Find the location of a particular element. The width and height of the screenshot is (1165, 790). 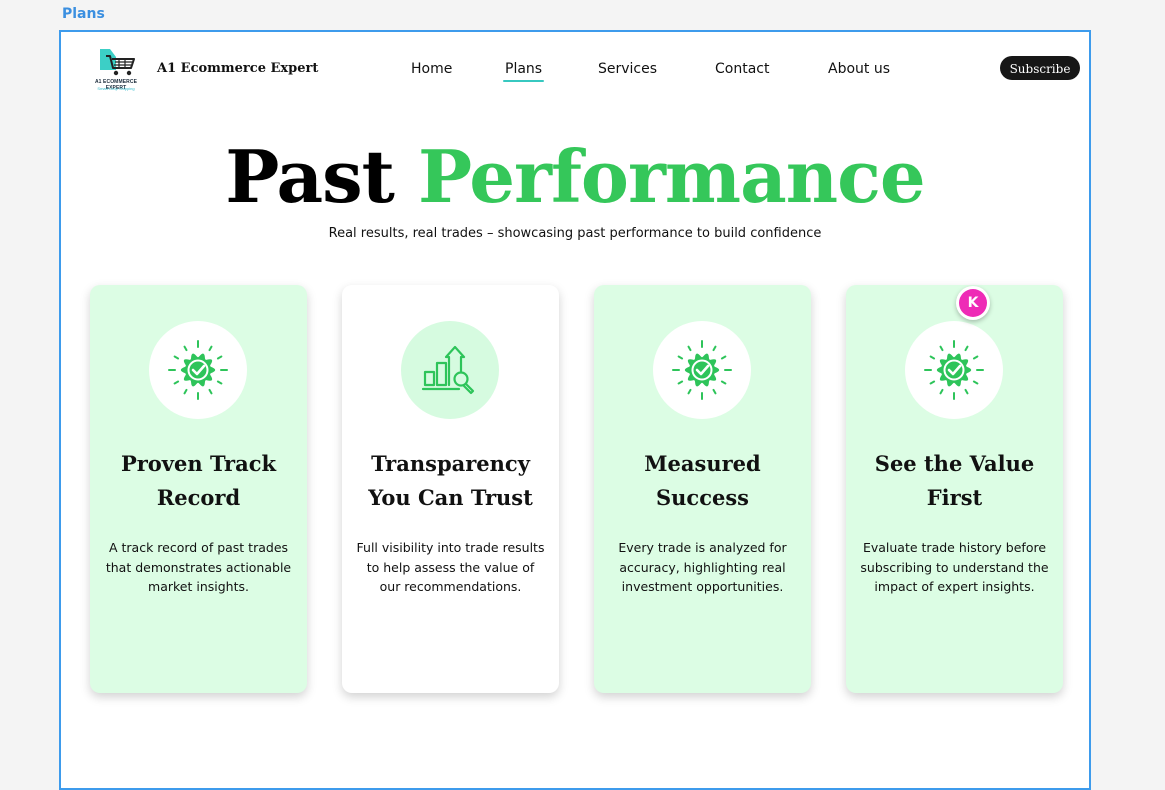

title-past: Past is located at coordinates (310, 176).